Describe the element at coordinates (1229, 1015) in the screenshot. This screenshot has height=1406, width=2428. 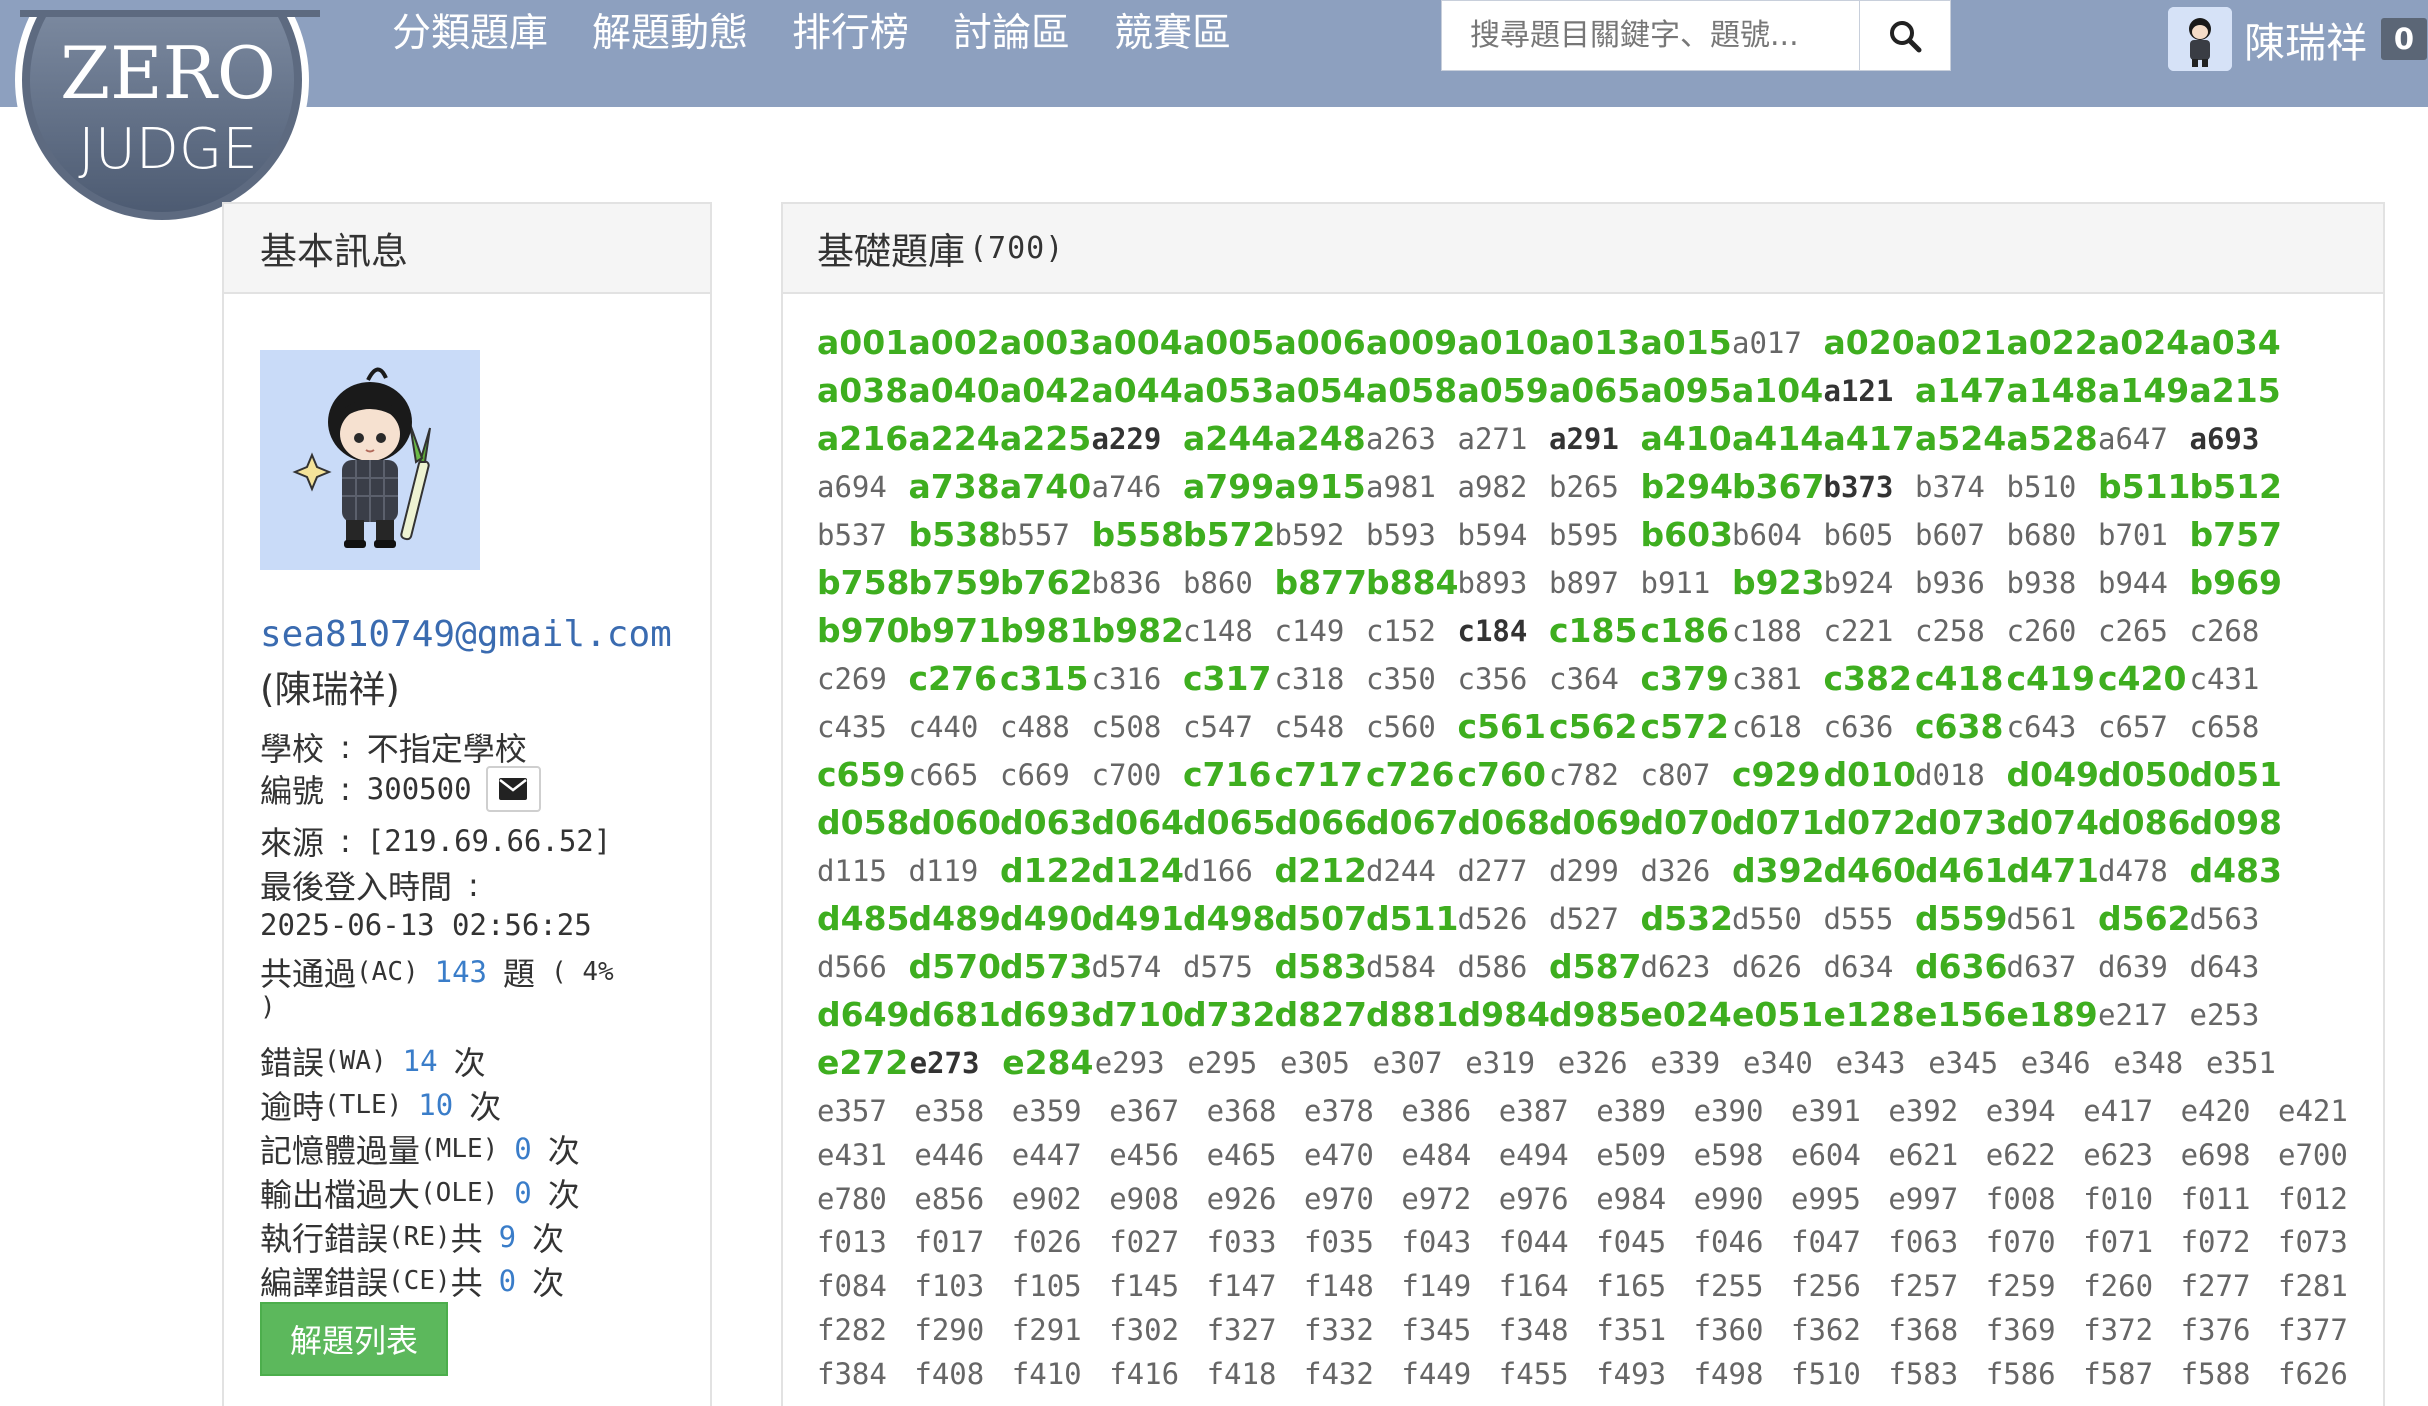
I see `problem-link-d732: d732` at that location.